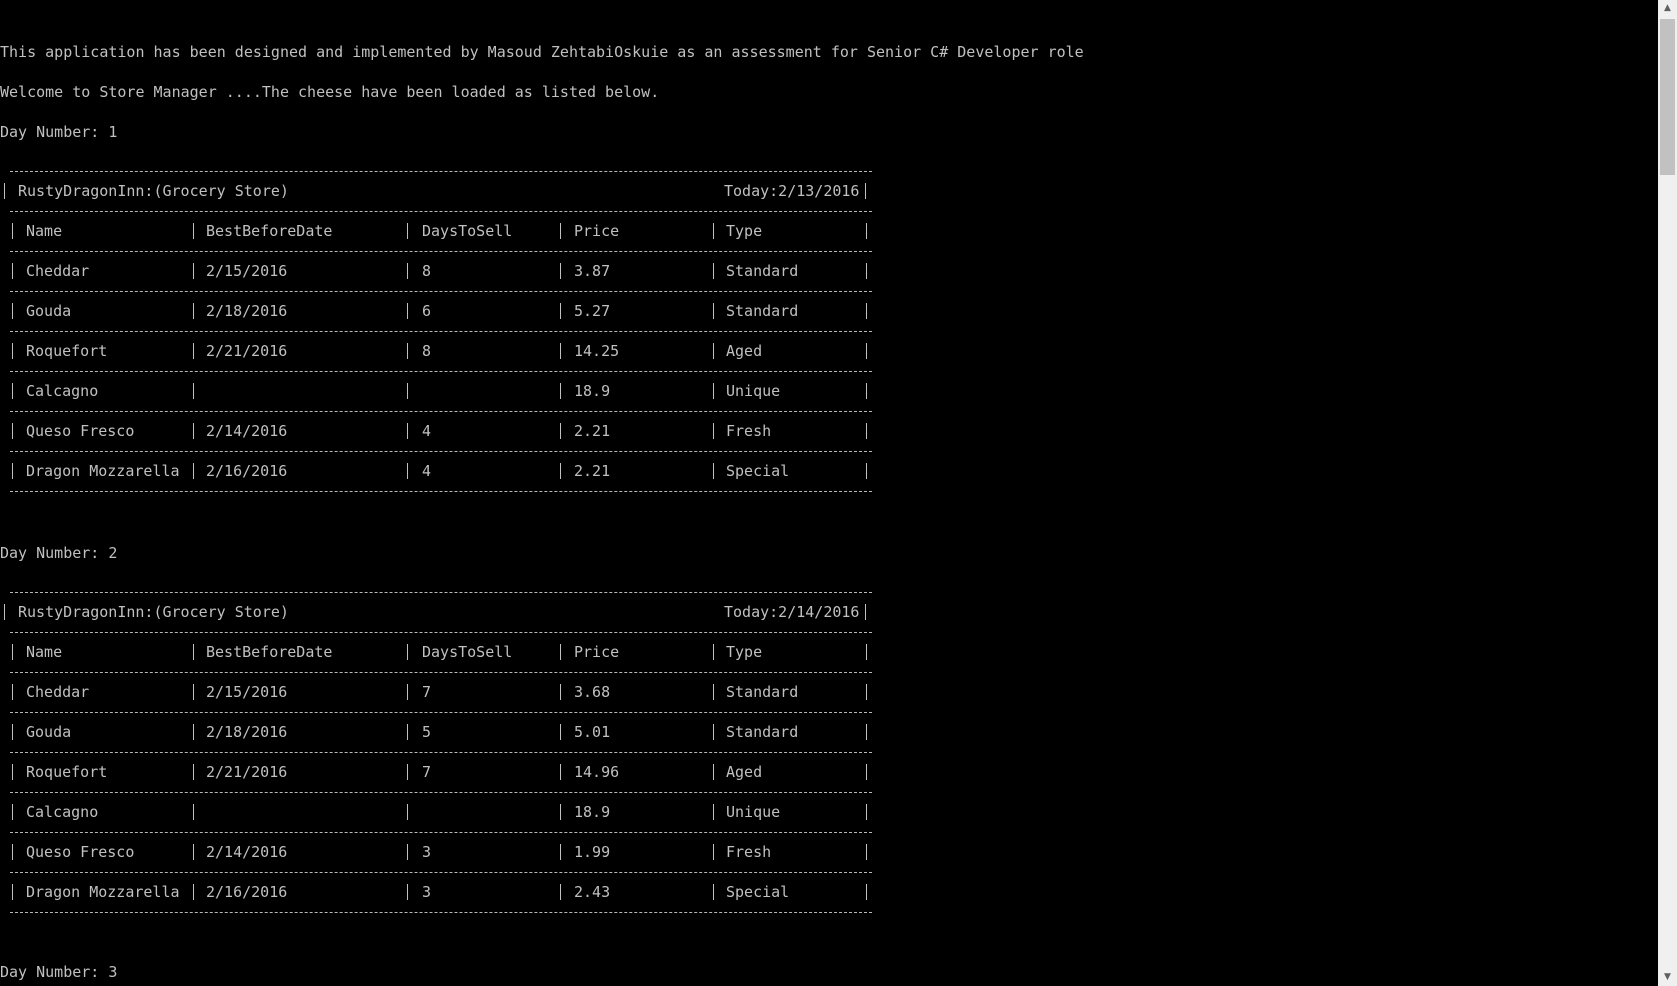  I want to click on column-header-name: Name, so click(44, 231).